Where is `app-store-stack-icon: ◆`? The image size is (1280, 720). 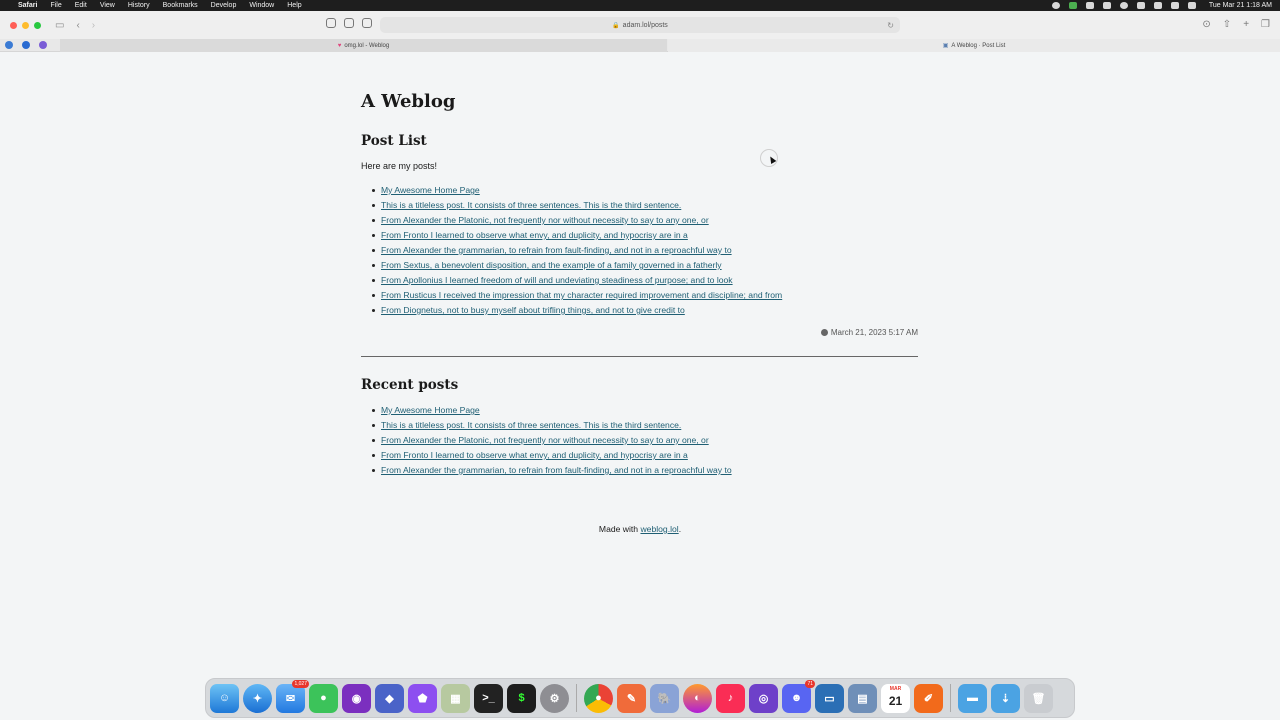
app-store-stack-icon: ◆ is located at coordinates (389, 698).